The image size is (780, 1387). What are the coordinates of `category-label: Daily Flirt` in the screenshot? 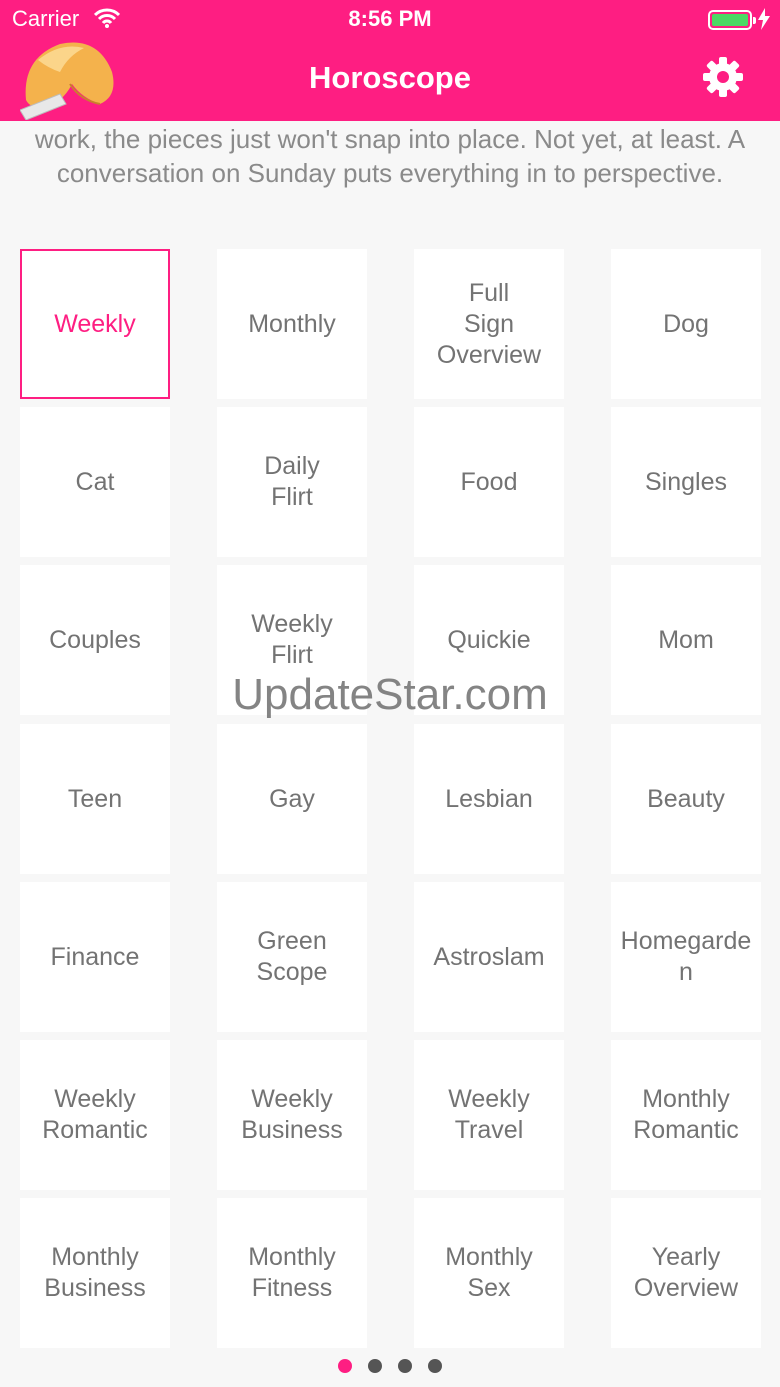 It's located at (292, 481).